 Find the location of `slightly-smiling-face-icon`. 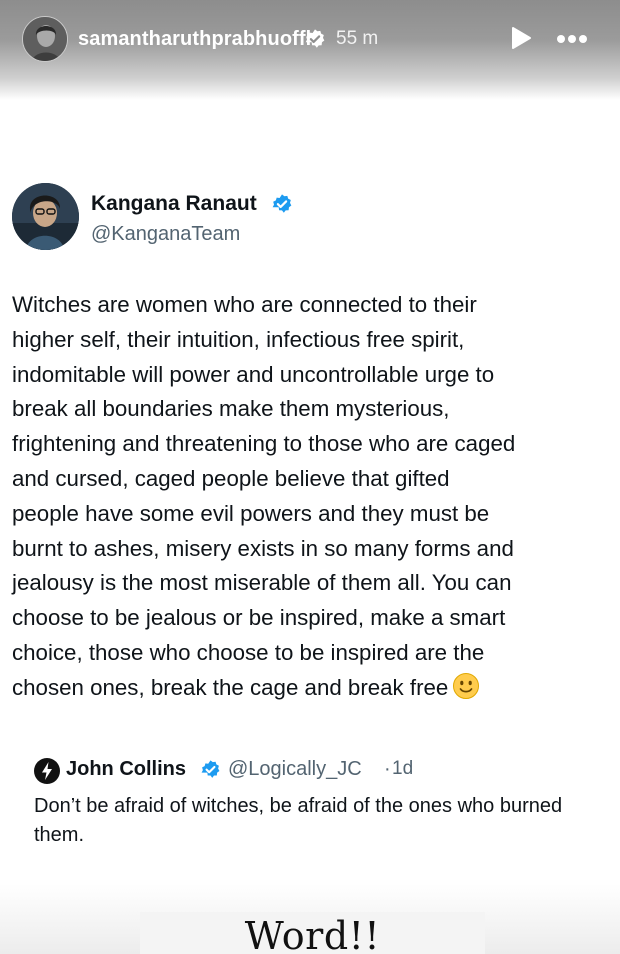

slightly-smiling-face-icon is located at coordinates (466, 685).